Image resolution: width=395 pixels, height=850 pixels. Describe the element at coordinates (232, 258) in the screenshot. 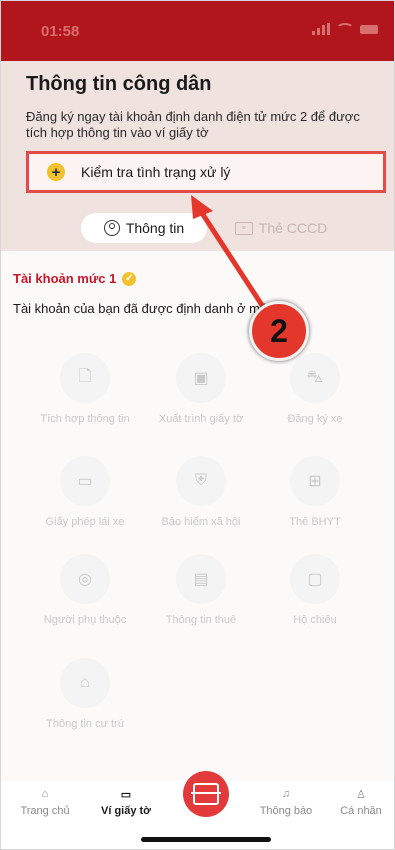

I see `annotation-arrow-icon` at that location.